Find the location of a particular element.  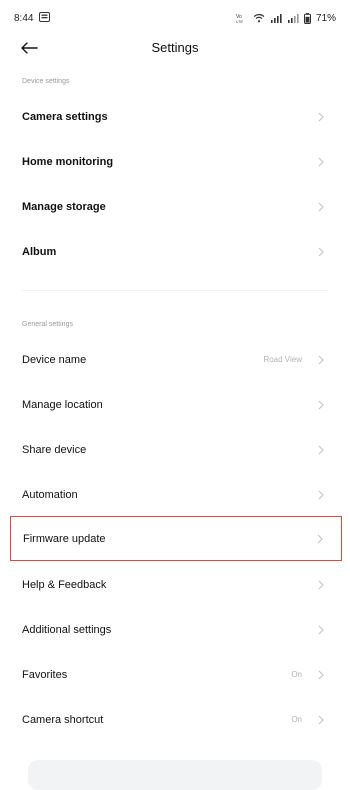

section-label-device: Device settings is located at coordinates (46, 81).